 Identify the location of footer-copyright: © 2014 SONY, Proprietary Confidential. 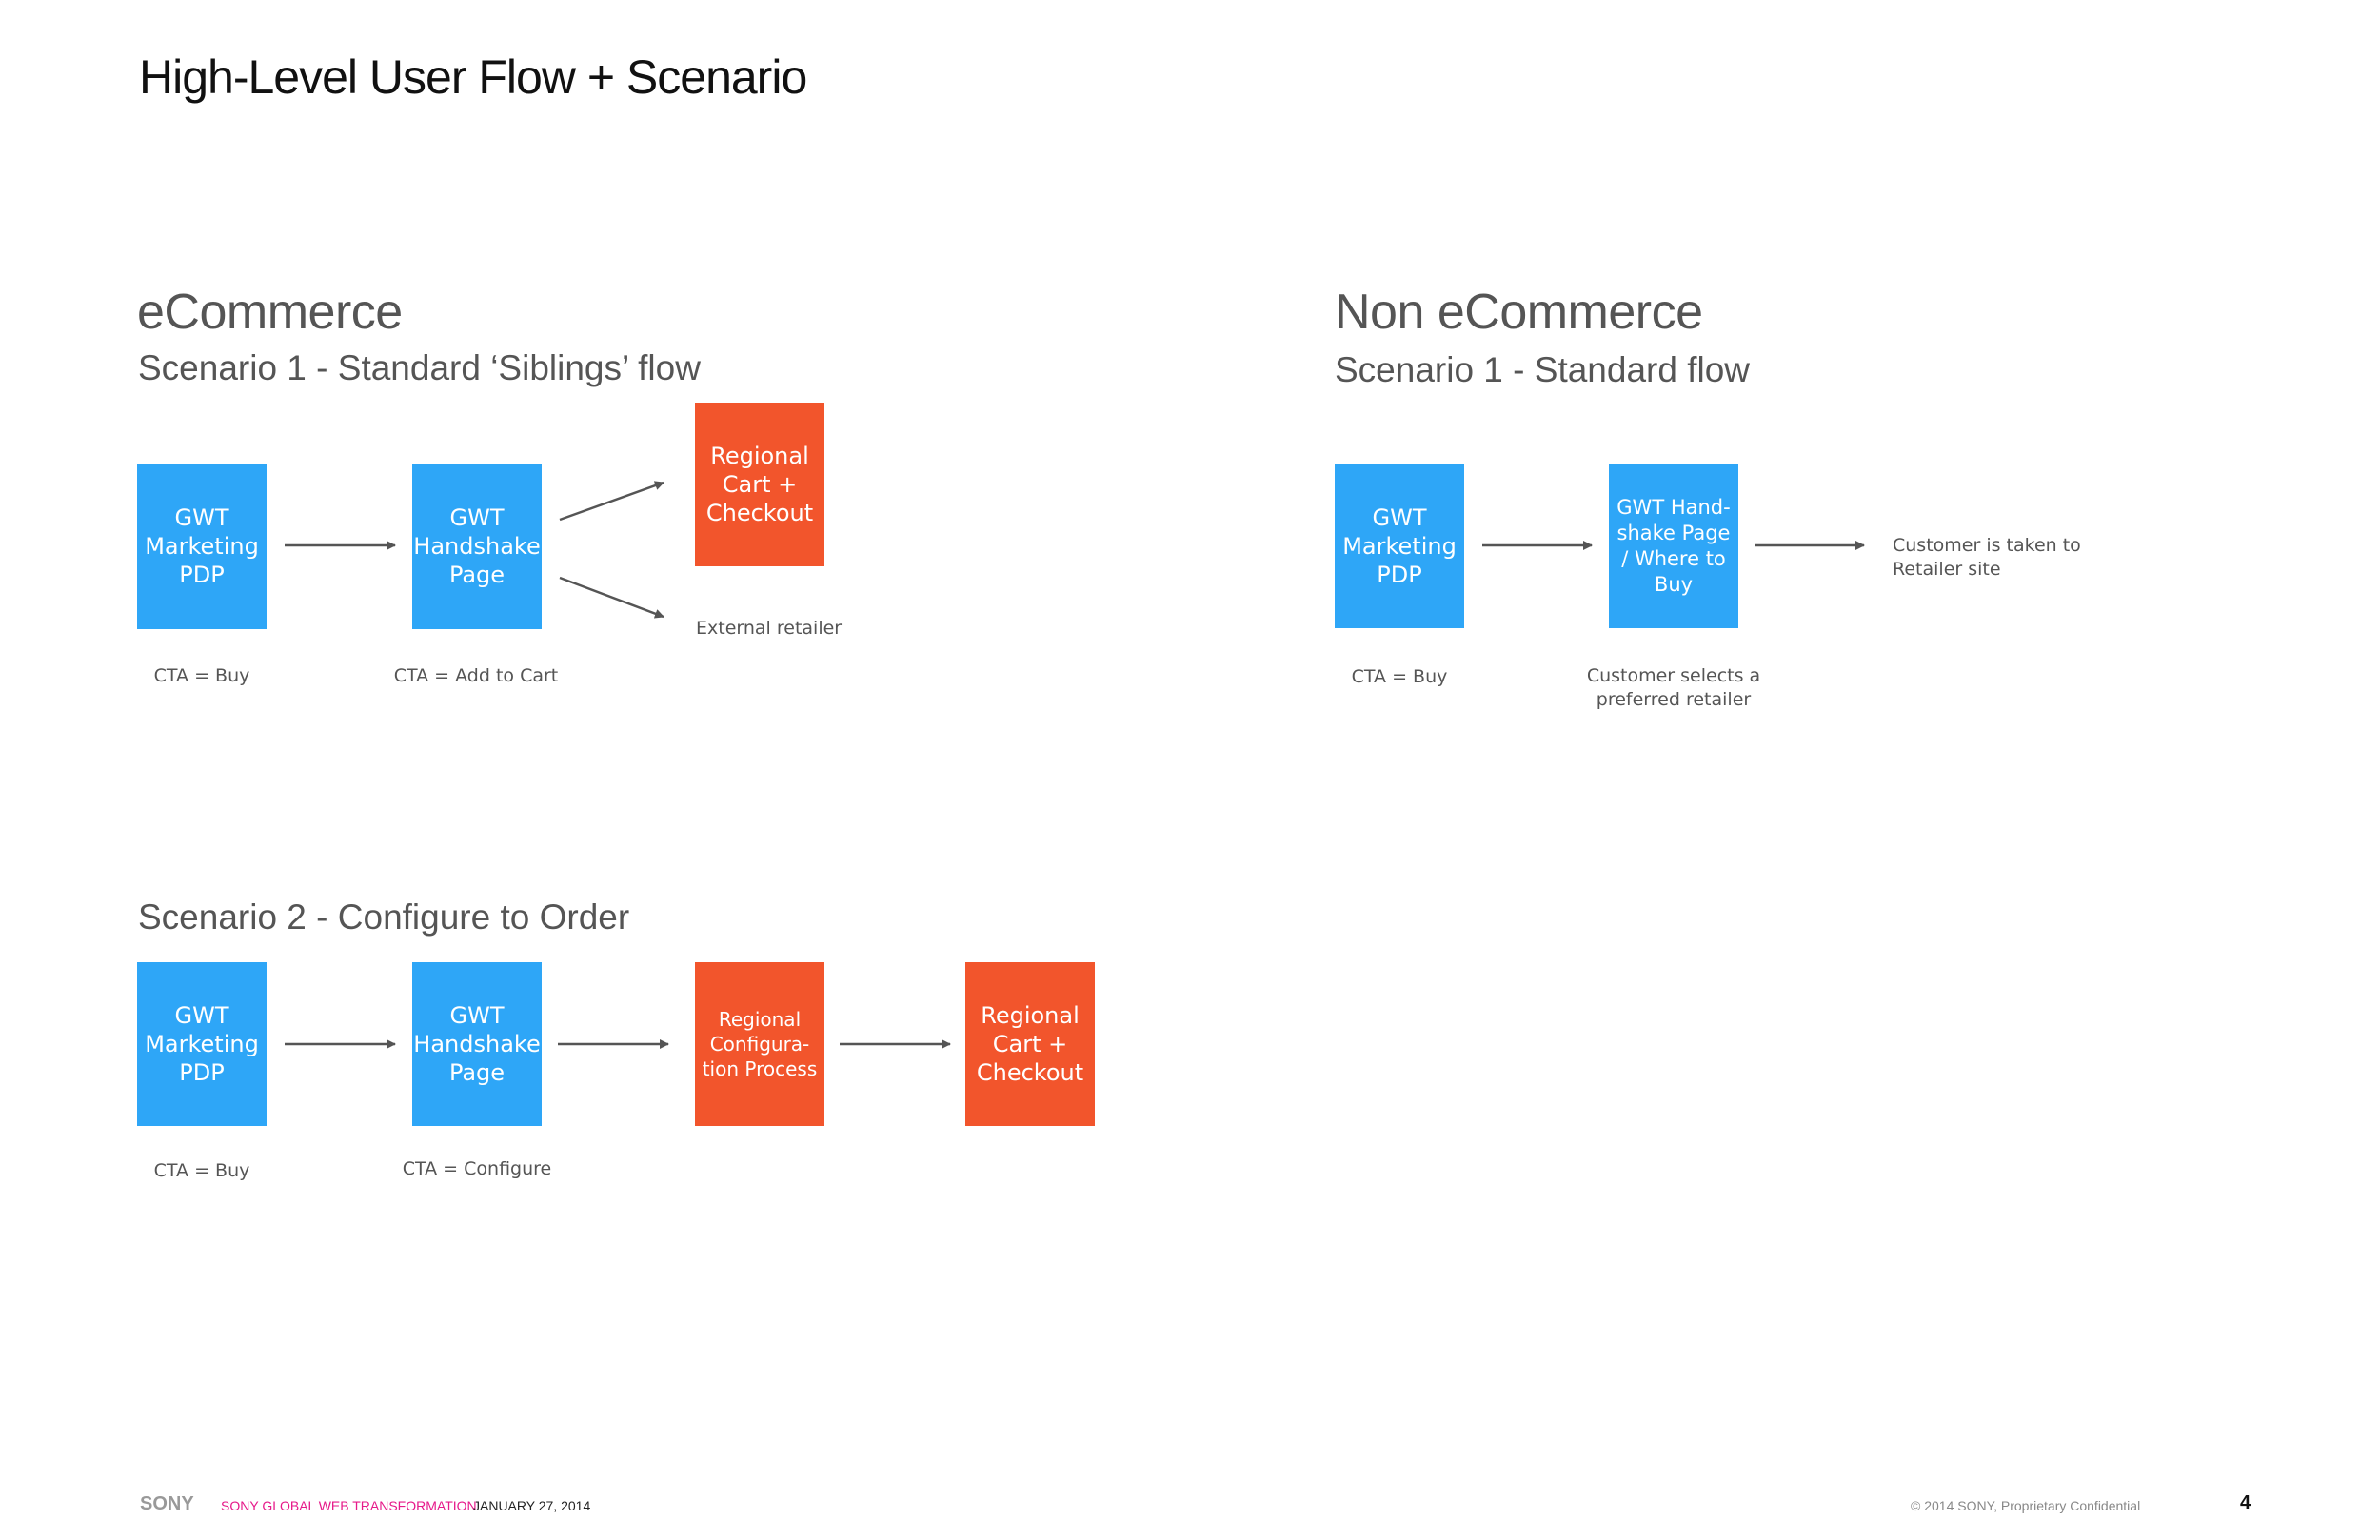
(2026, 1505).